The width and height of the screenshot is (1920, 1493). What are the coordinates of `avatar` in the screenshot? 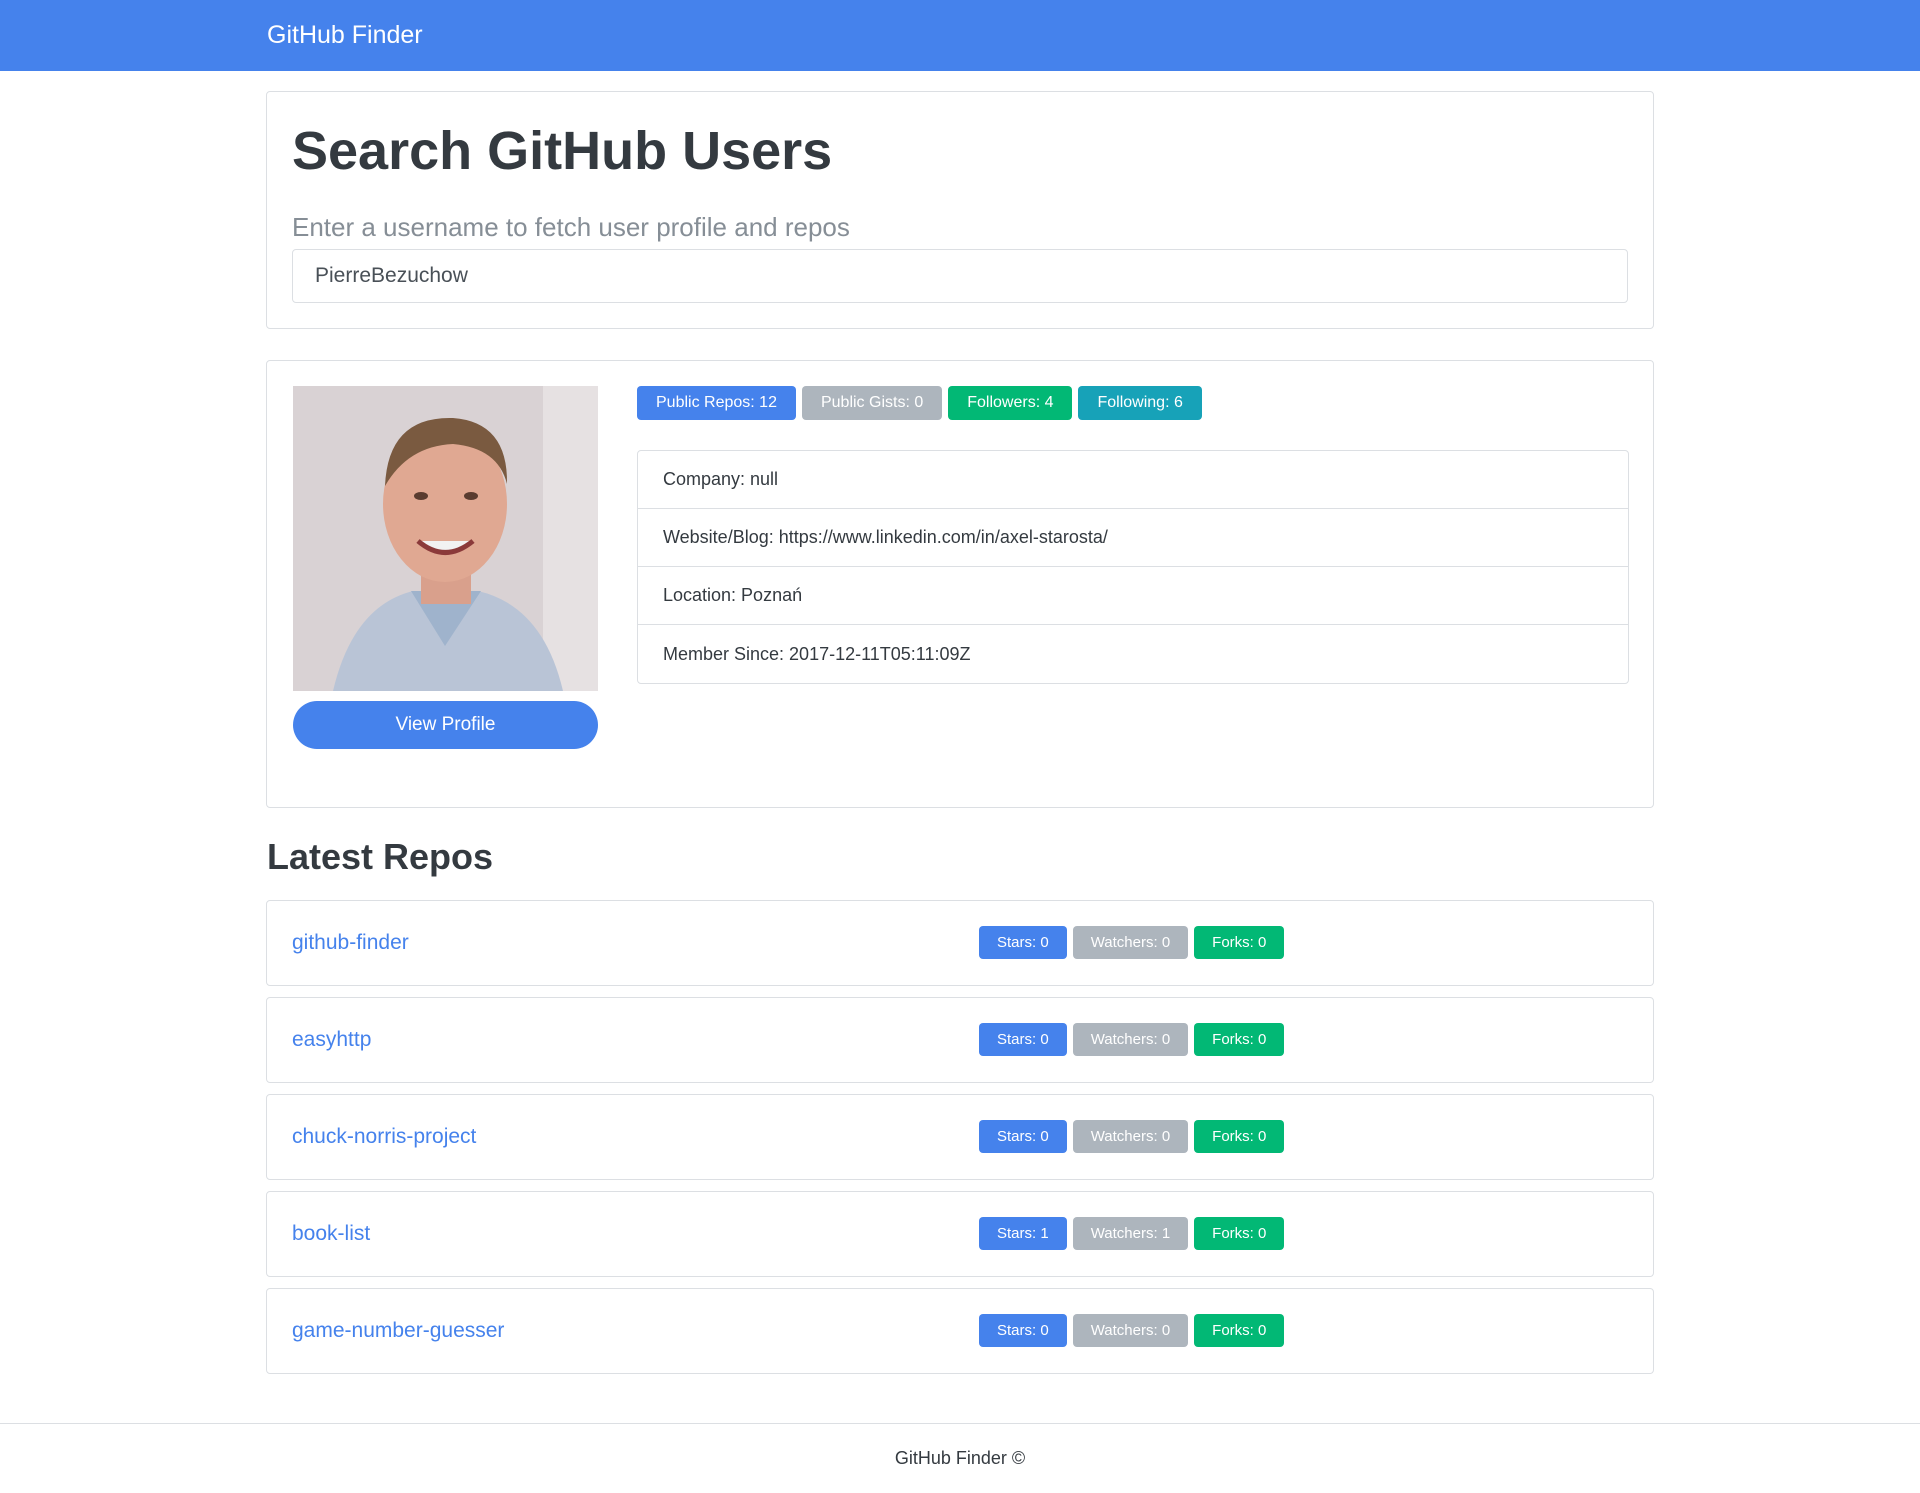 It's located at (445, 538).